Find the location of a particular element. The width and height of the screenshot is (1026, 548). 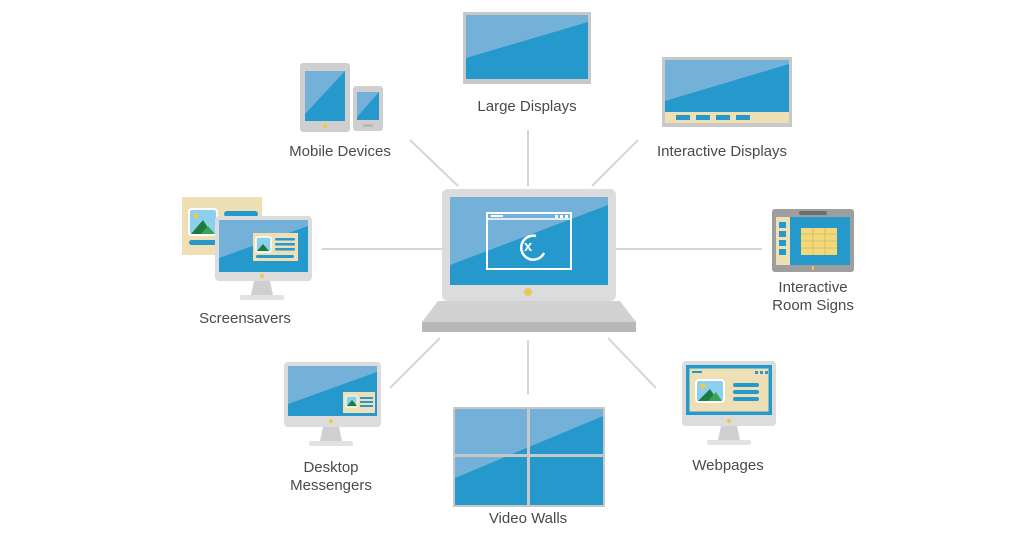

label-desktop-messengers: Desktop Messengers is located at coordinates (331, 476).